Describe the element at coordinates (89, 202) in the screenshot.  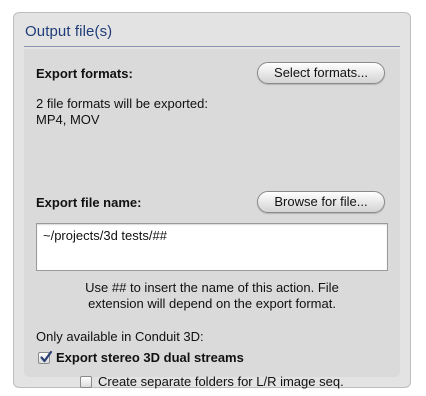
I see `export-file-name-label: Export file name:` at that location.